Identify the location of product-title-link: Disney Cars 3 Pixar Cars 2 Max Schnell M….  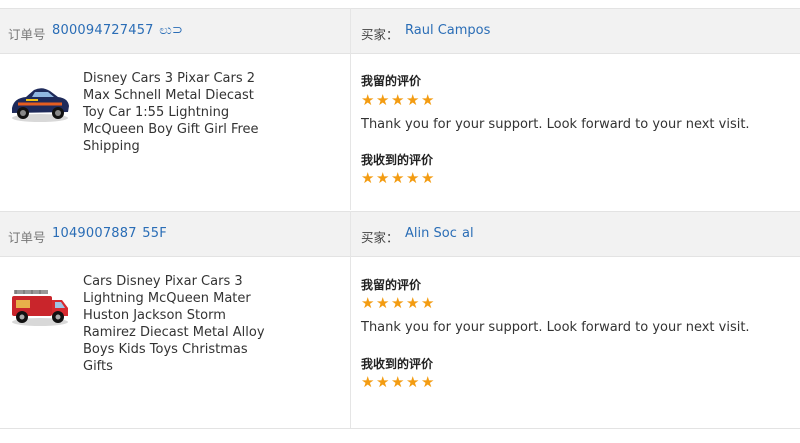
(175, 112).